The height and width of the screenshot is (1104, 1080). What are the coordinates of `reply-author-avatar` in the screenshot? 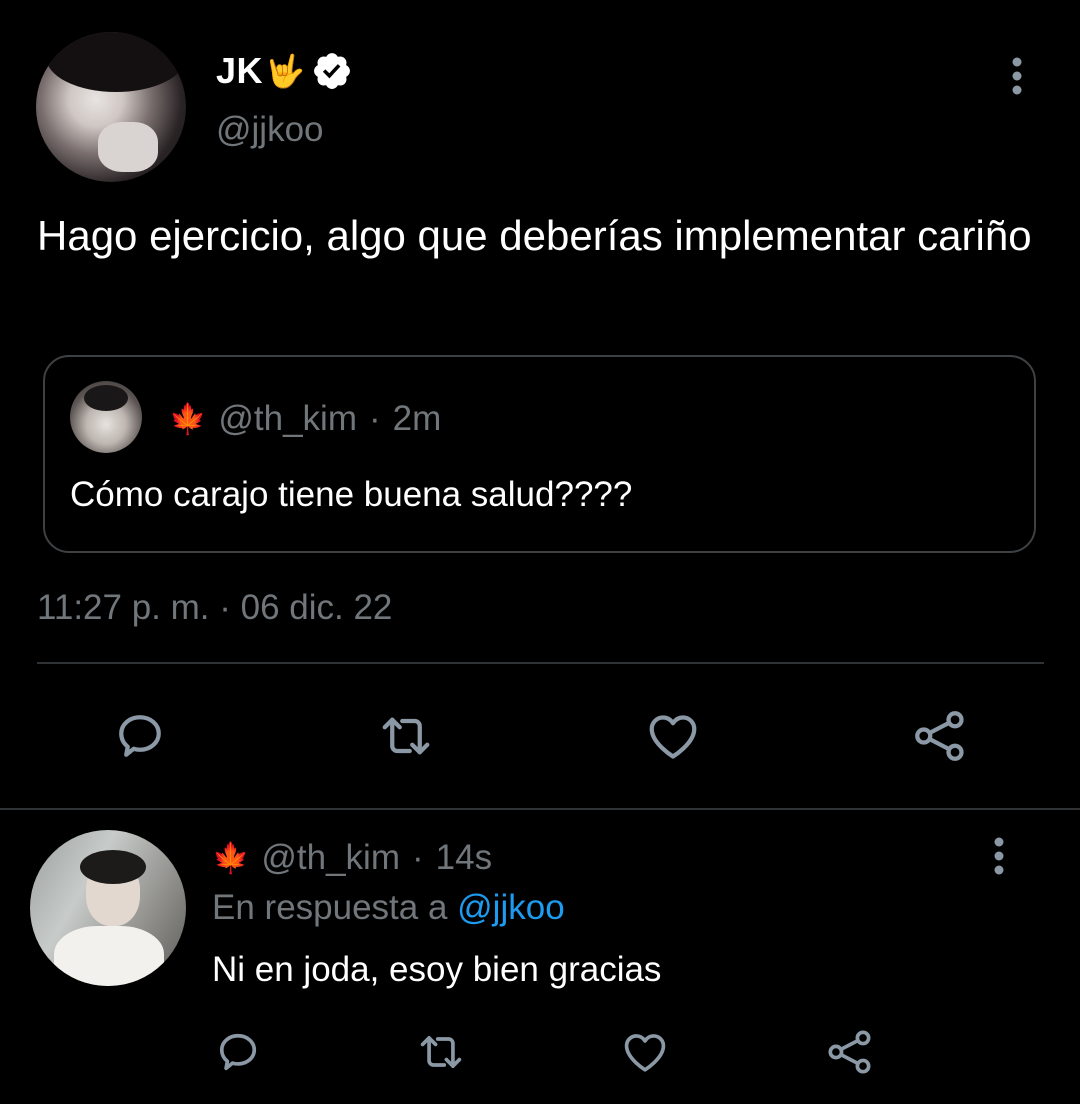 It's located at (108, 908).